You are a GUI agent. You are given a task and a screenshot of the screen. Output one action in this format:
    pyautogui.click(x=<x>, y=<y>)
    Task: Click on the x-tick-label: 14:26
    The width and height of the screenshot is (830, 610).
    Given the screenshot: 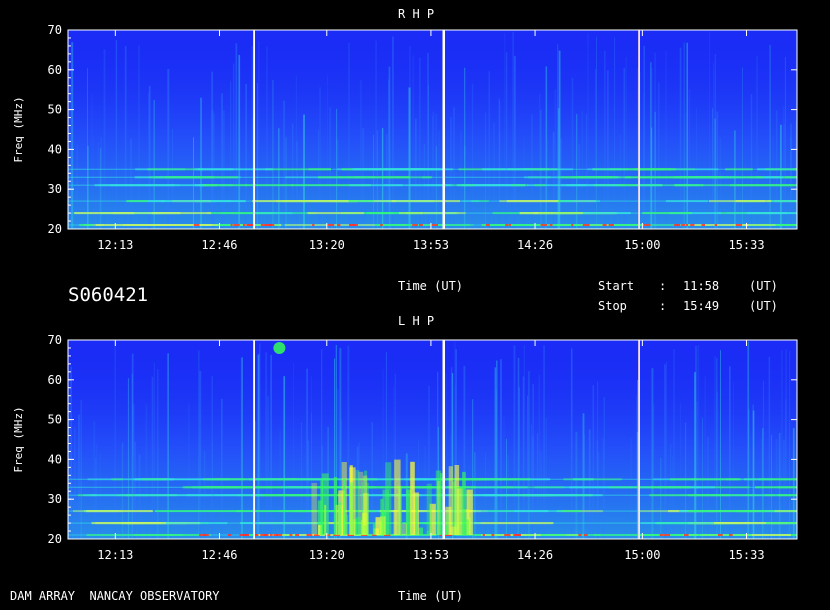 What is the action you would take?
    pyautogui.click(x=535, y=245)
    